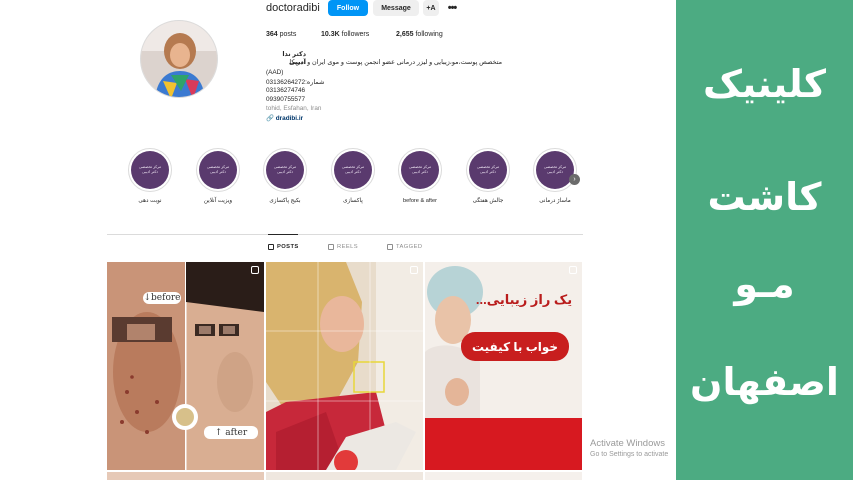  What do you see at coordinates (289, 118) in the screenshot?
I see `profile-link: dradibi.ir` at bounding box center [289, 118].